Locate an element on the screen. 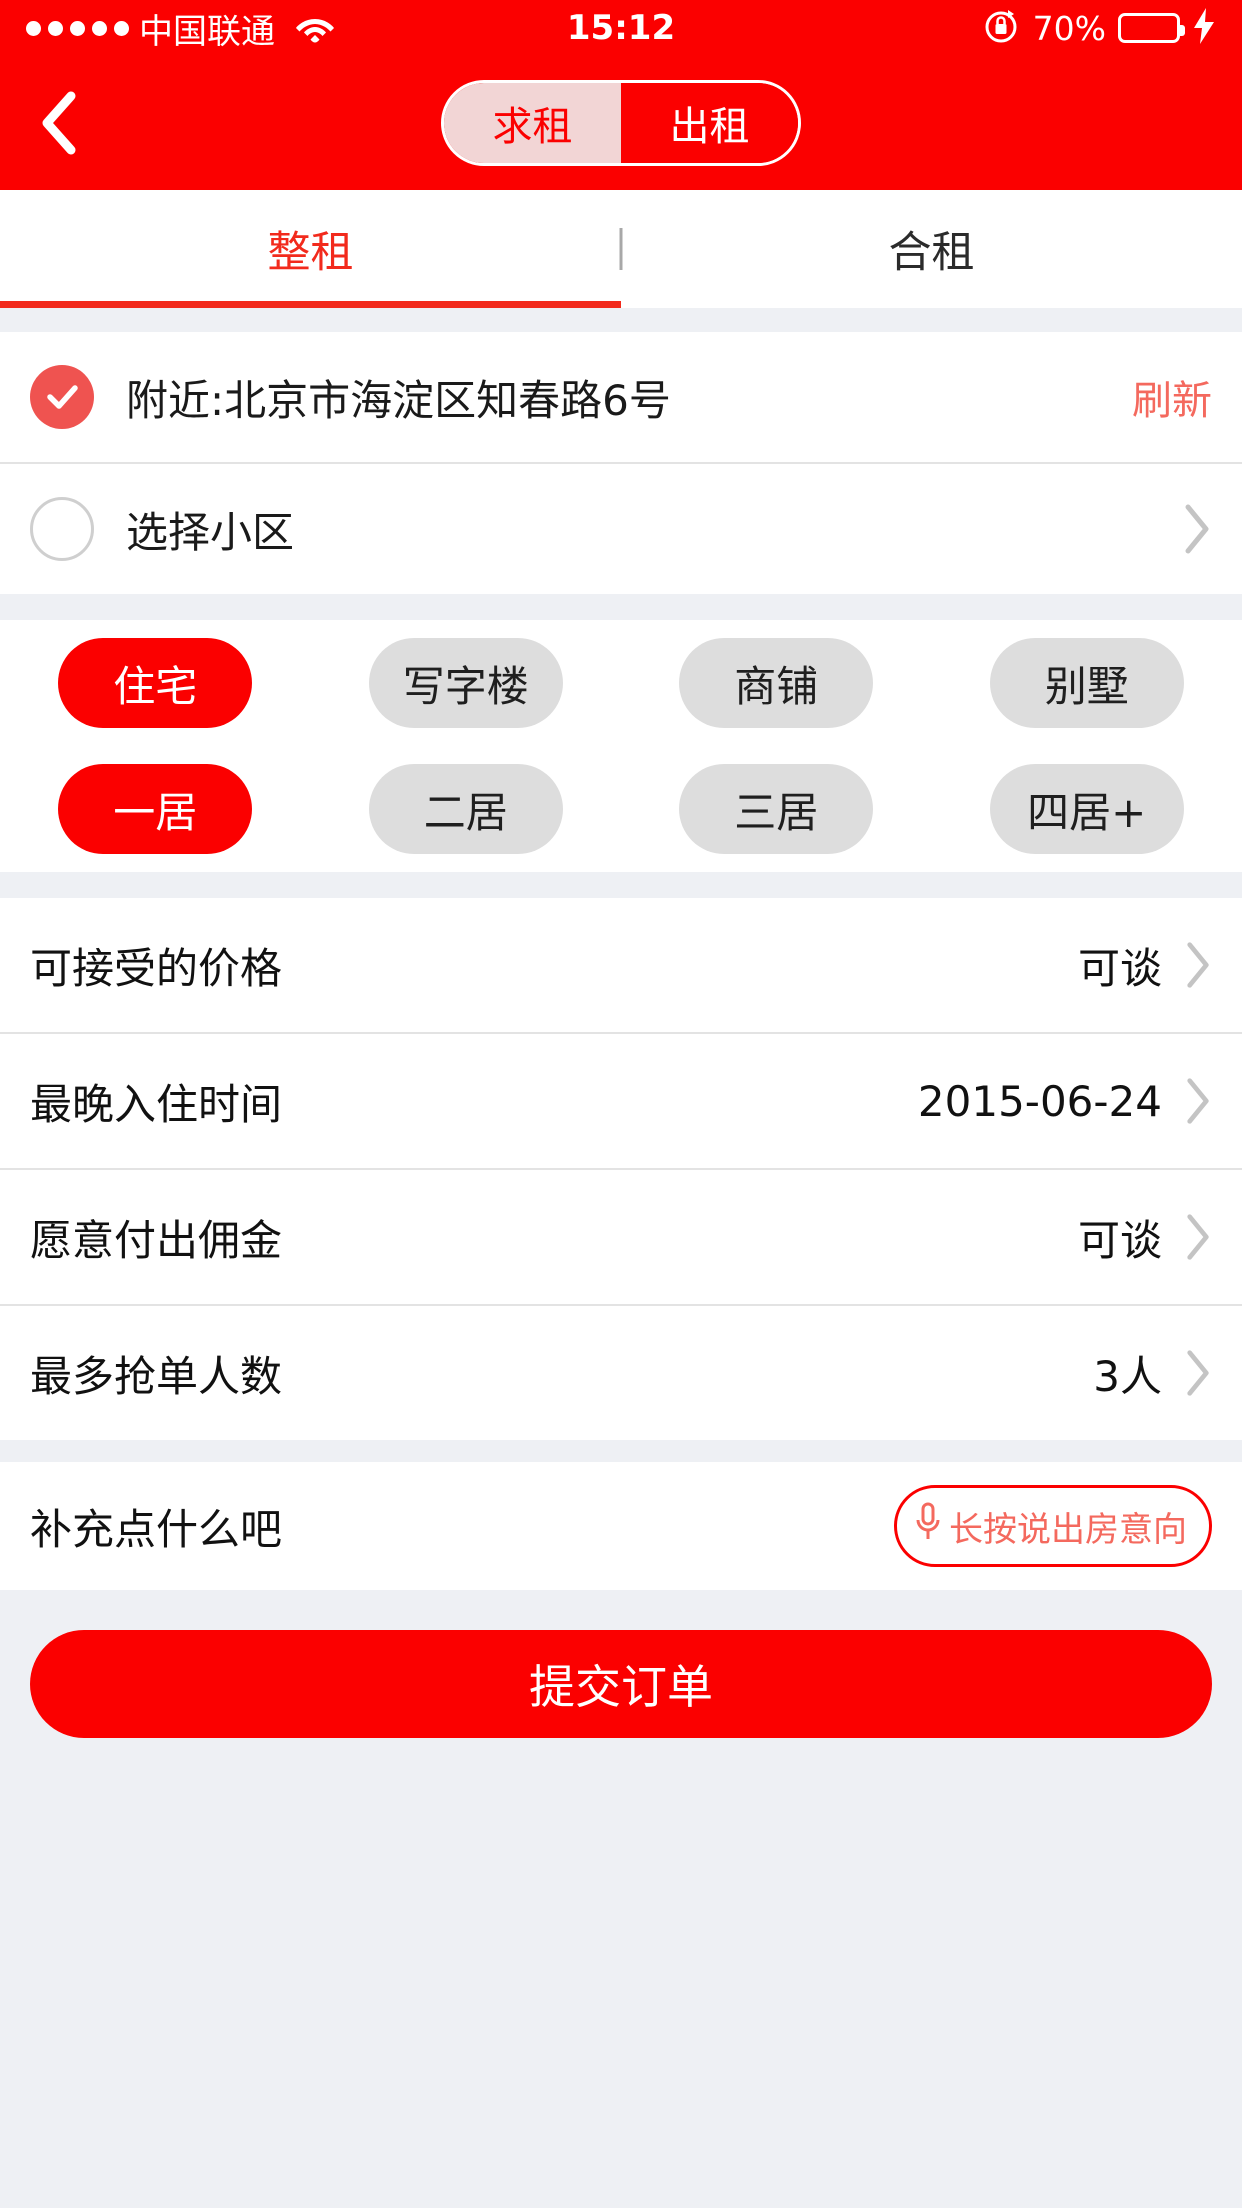 This screenshot has width=1242, height=2208. row-value: 2015-06-24 is located at coordinates (1039, 1101).